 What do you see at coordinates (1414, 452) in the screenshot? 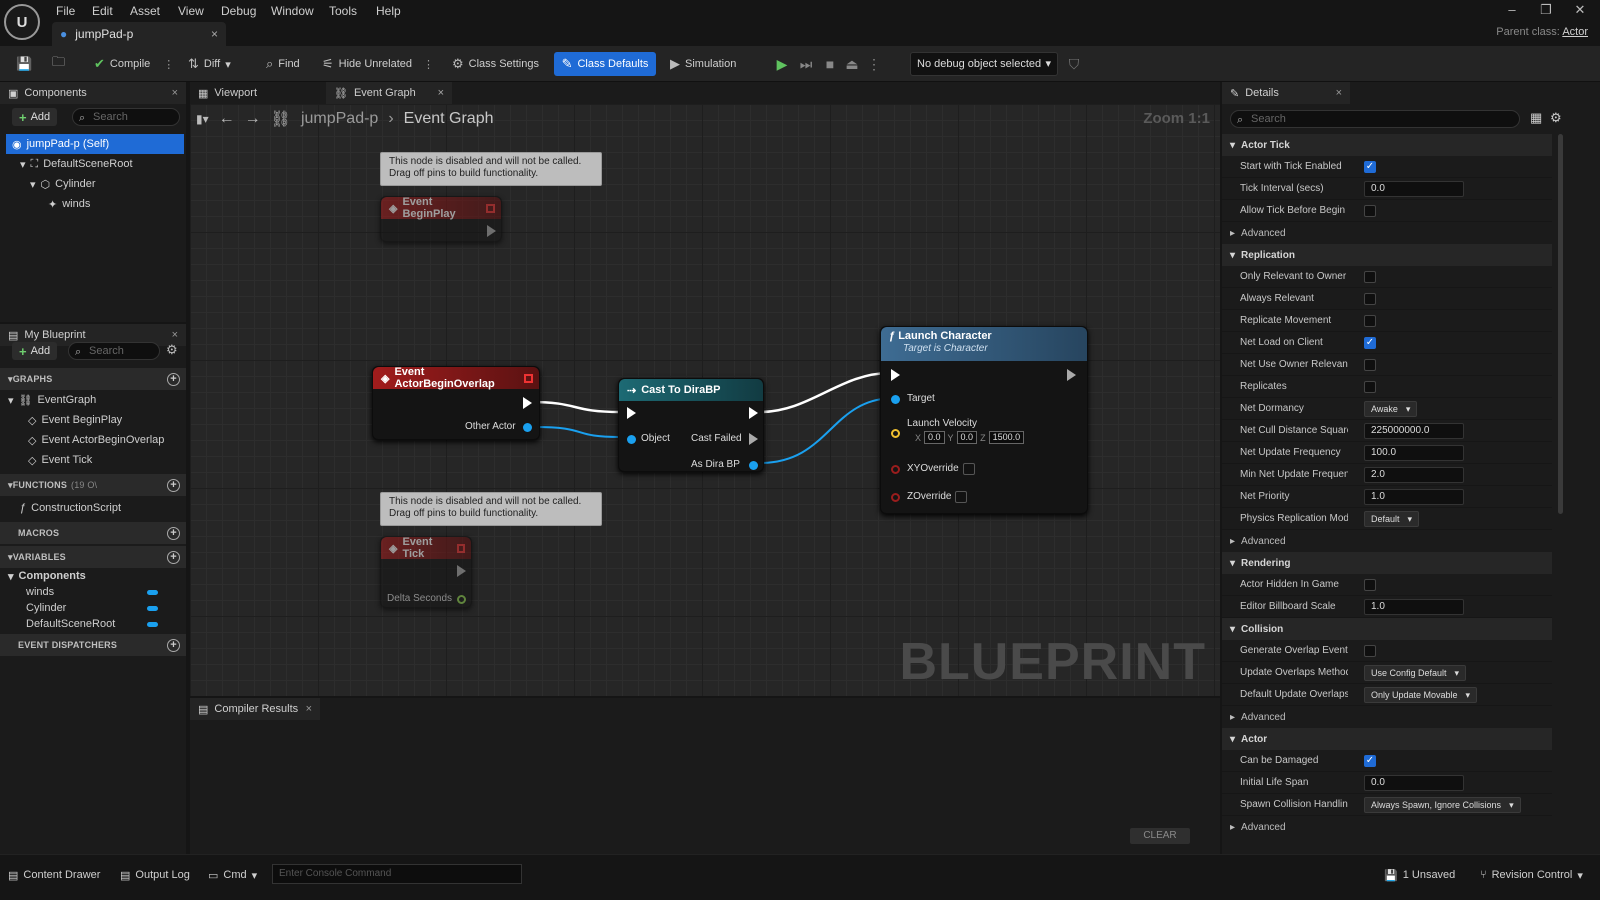
I see `property-input: 100.0` at bounding box center [1414, 452].